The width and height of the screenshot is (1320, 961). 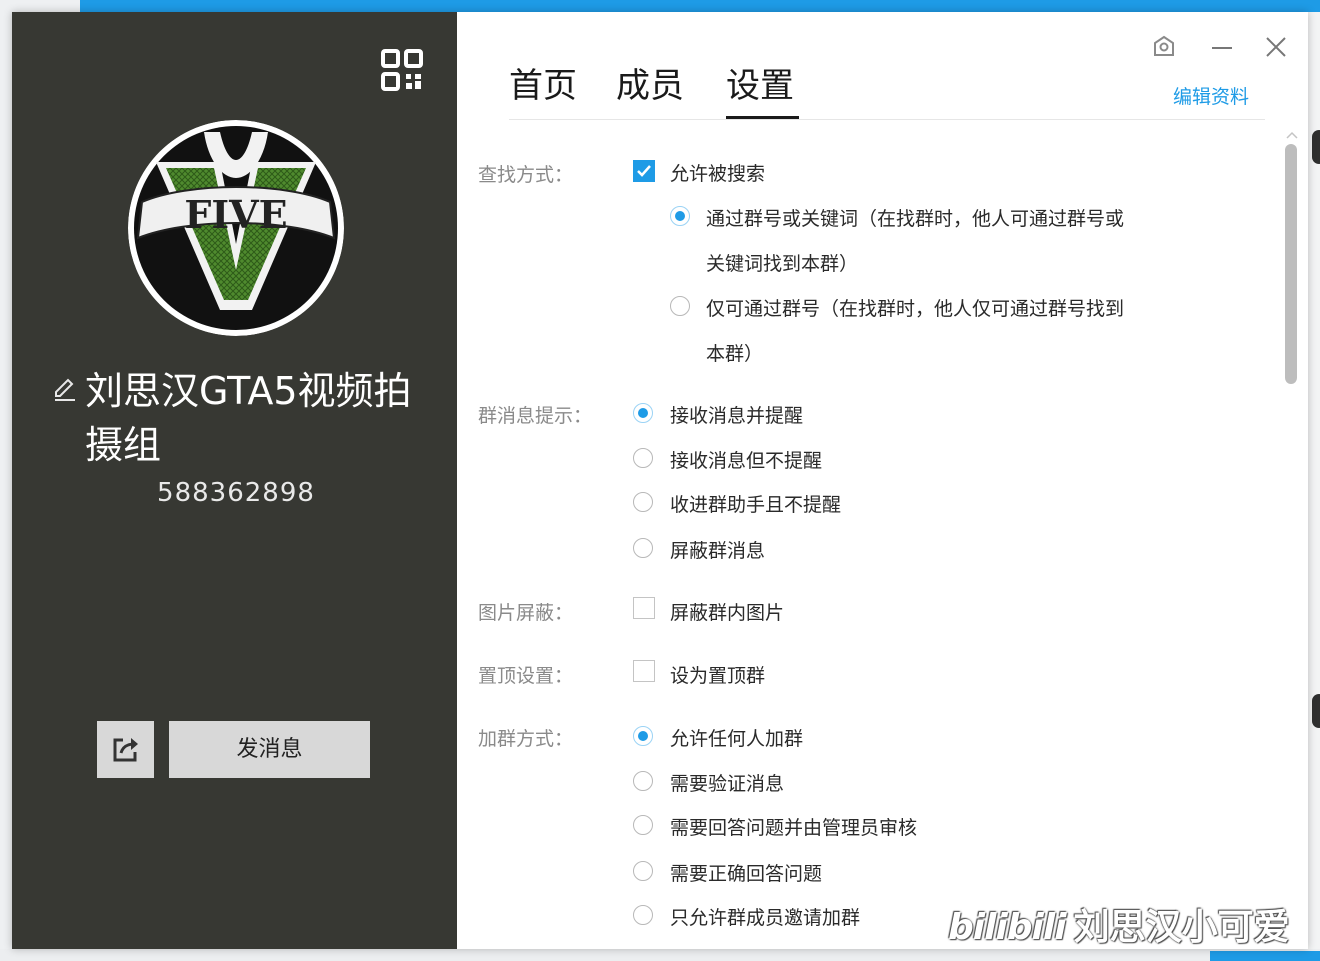 I want to click on pin-setting-label: 置顶设置：, so click(x=526, y=676).